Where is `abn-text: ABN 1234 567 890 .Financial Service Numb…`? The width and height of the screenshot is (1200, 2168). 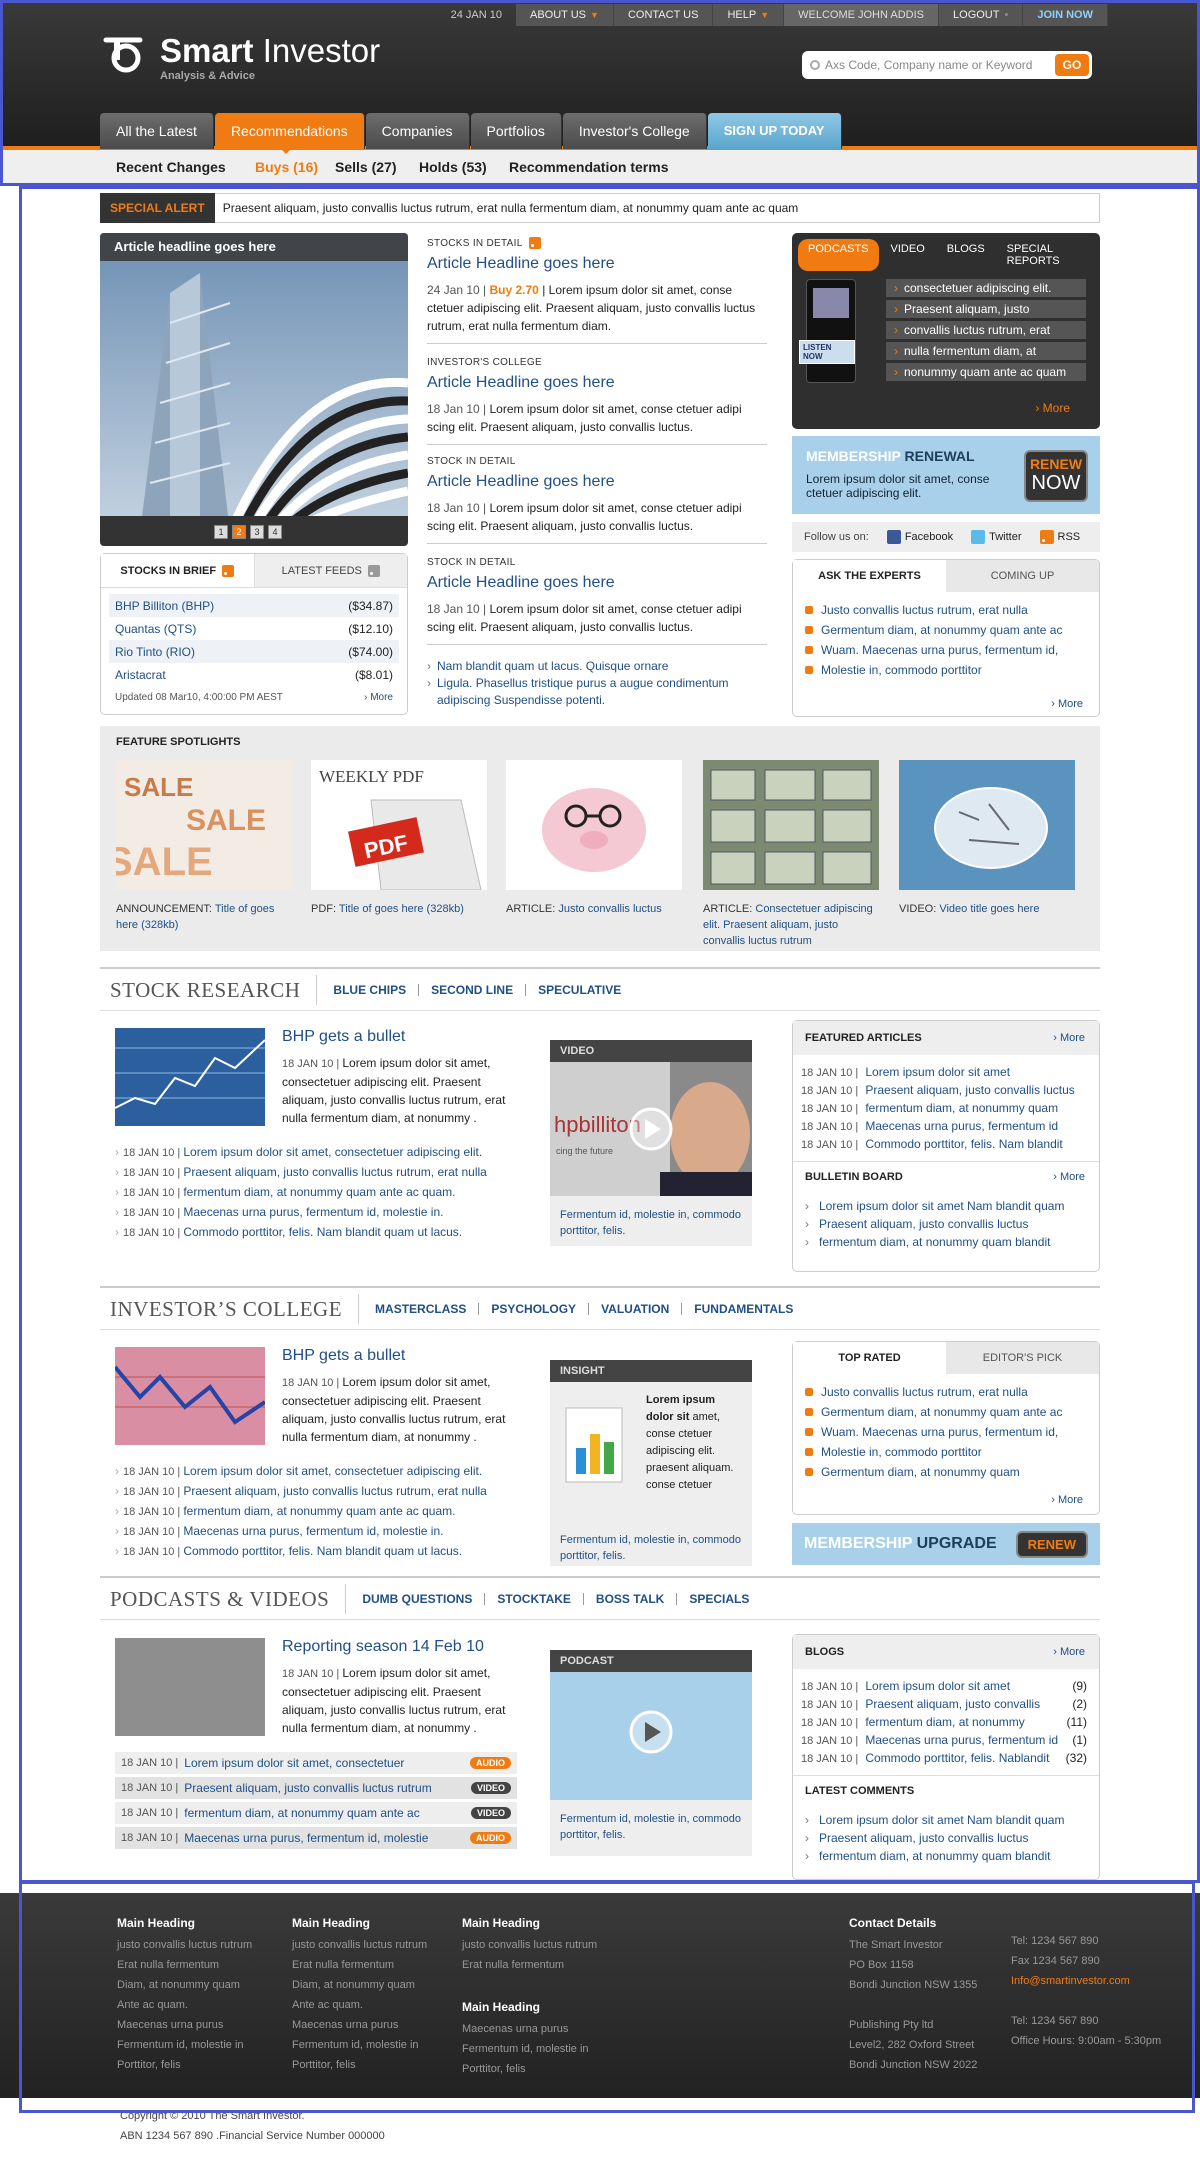
abn-text: ABN 1234 567 890 .Financial Service Numb… is located at coordinates (252, 2136).